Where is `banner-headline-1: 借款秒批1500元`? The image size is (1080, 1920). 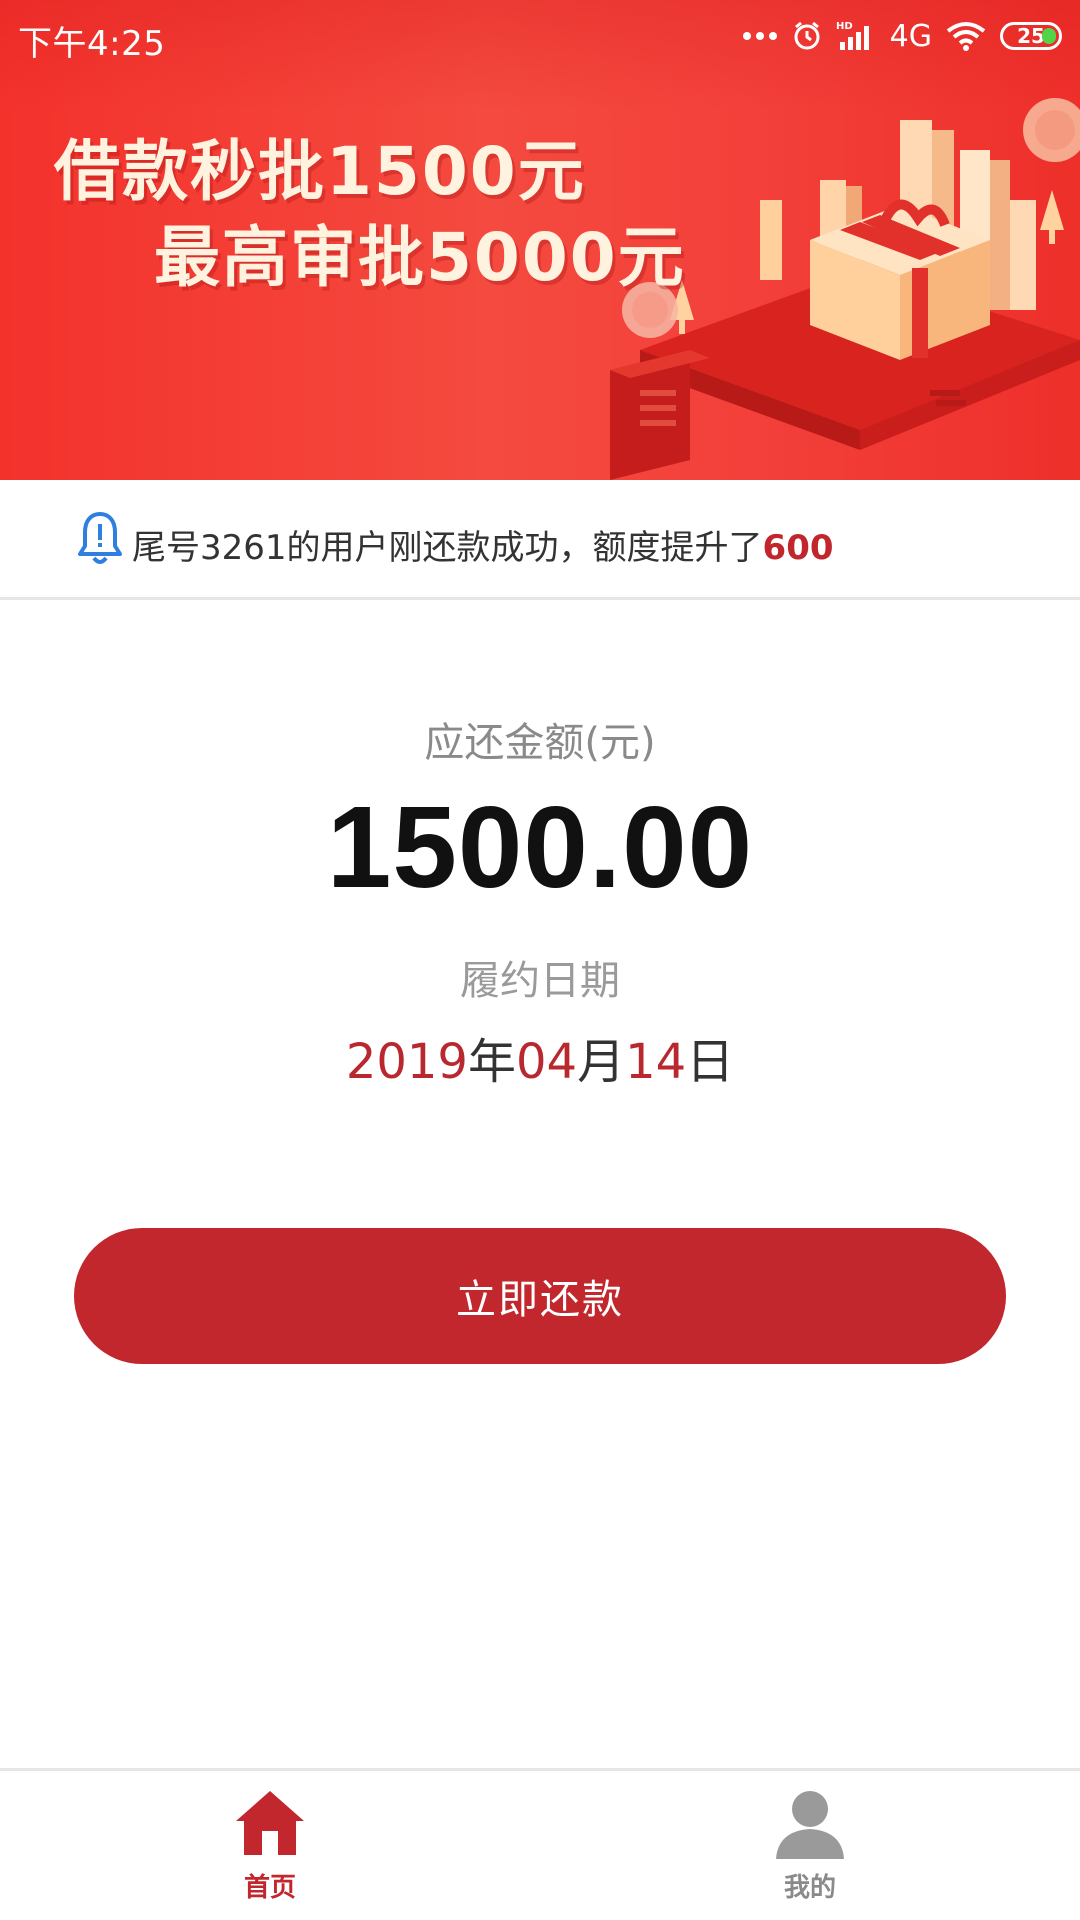 banner-headline-1: 借款秒批1500元 is located at coordinates (320, 171).